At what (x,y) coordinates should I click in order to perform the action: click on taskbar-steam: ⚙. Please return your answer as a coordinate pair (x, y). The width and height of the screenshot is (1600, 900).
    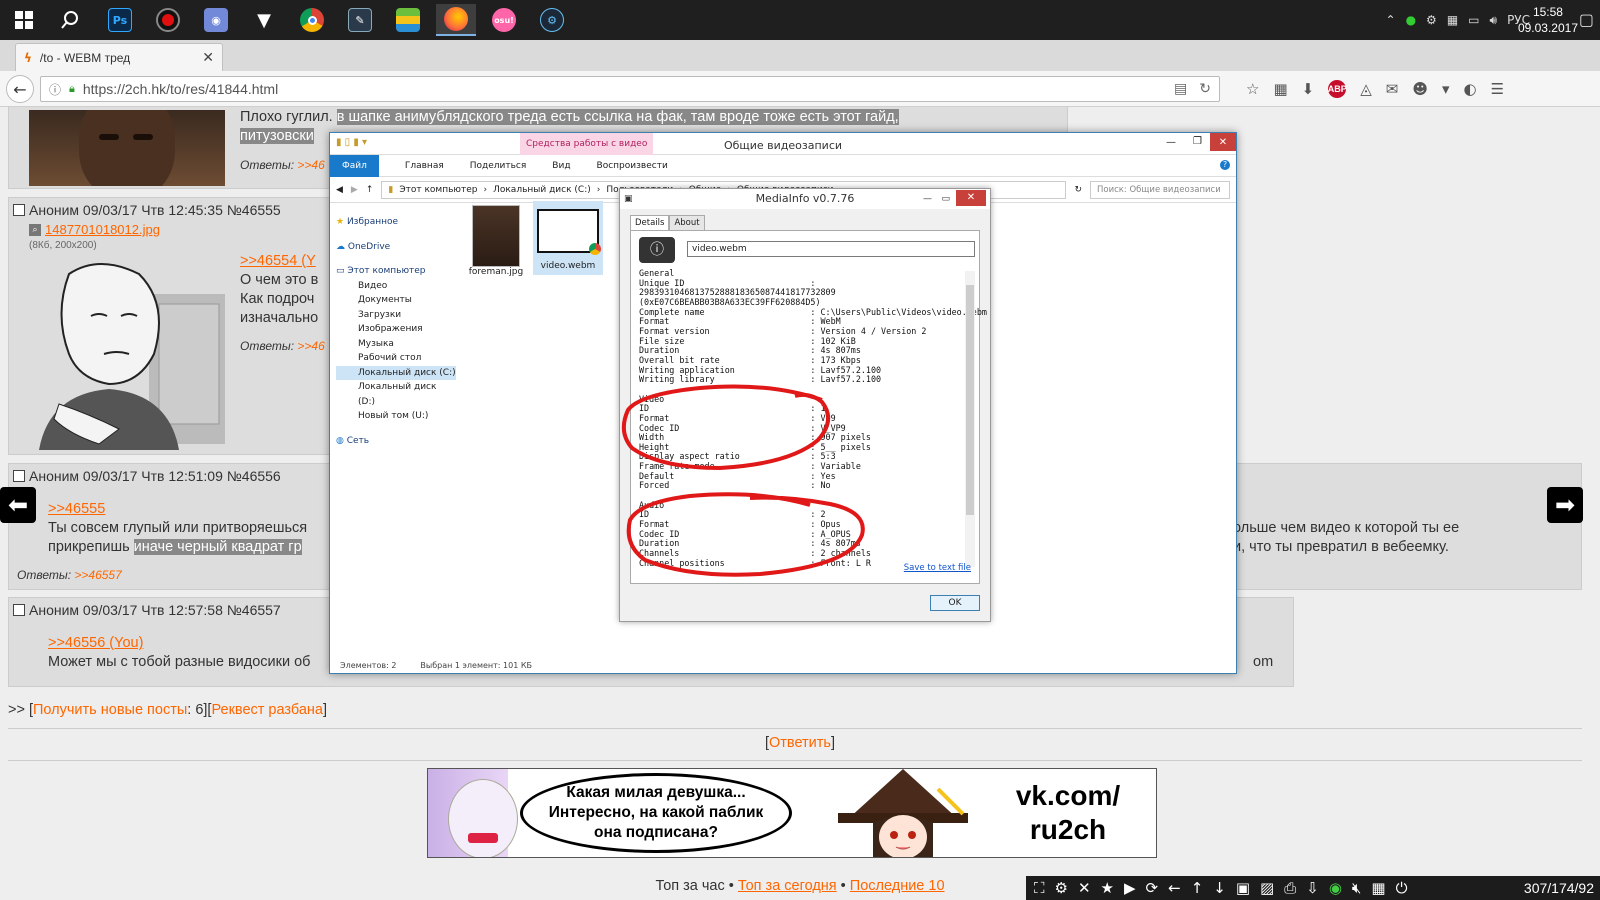
    Looking at the image, I should click on (552, 20).